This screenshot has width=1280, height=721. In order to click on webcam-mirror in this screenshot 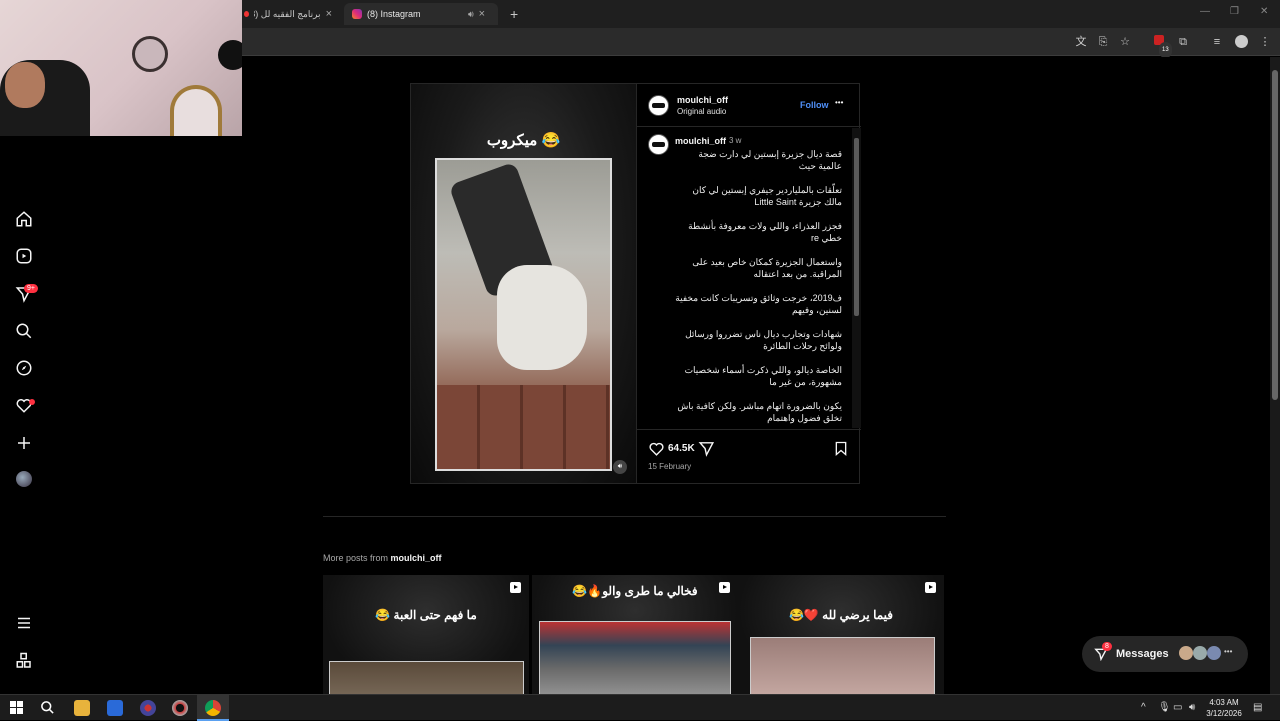, I will do `click(150, 54)`.